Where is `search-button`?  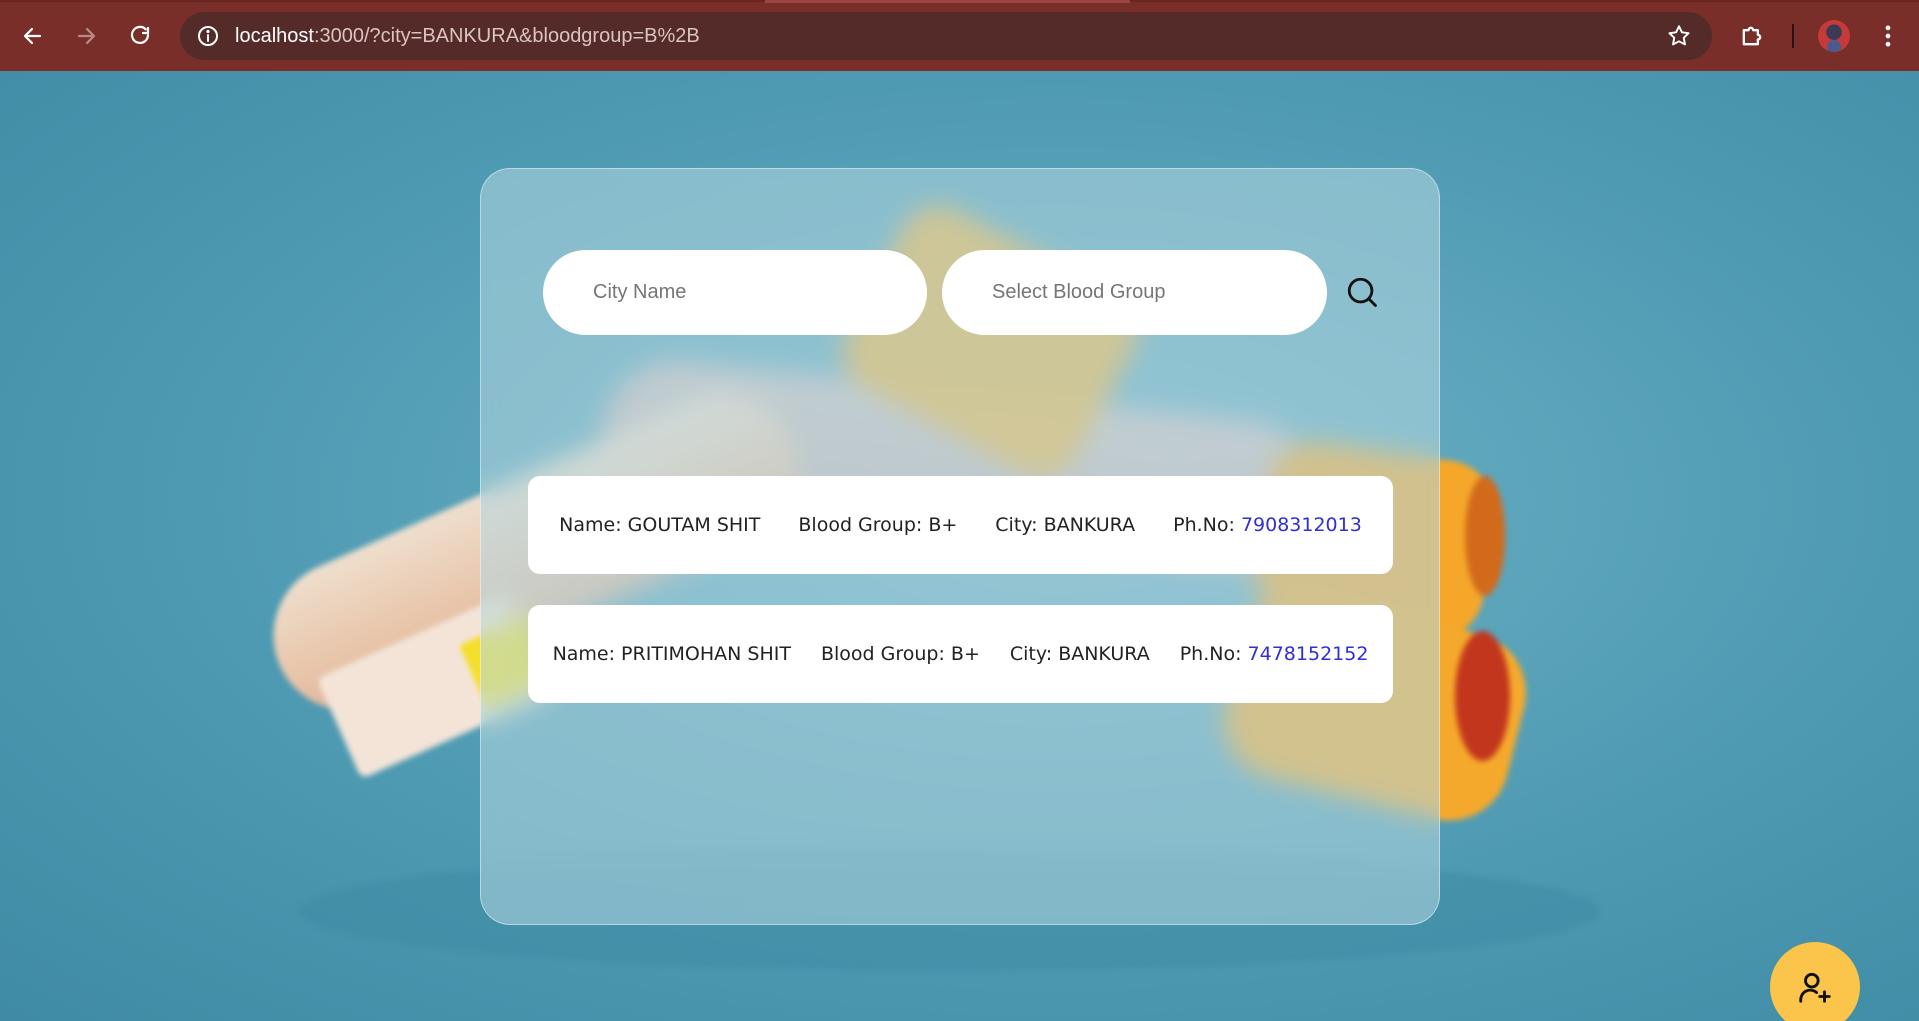
search-button is located at coordinates (1362, 292).